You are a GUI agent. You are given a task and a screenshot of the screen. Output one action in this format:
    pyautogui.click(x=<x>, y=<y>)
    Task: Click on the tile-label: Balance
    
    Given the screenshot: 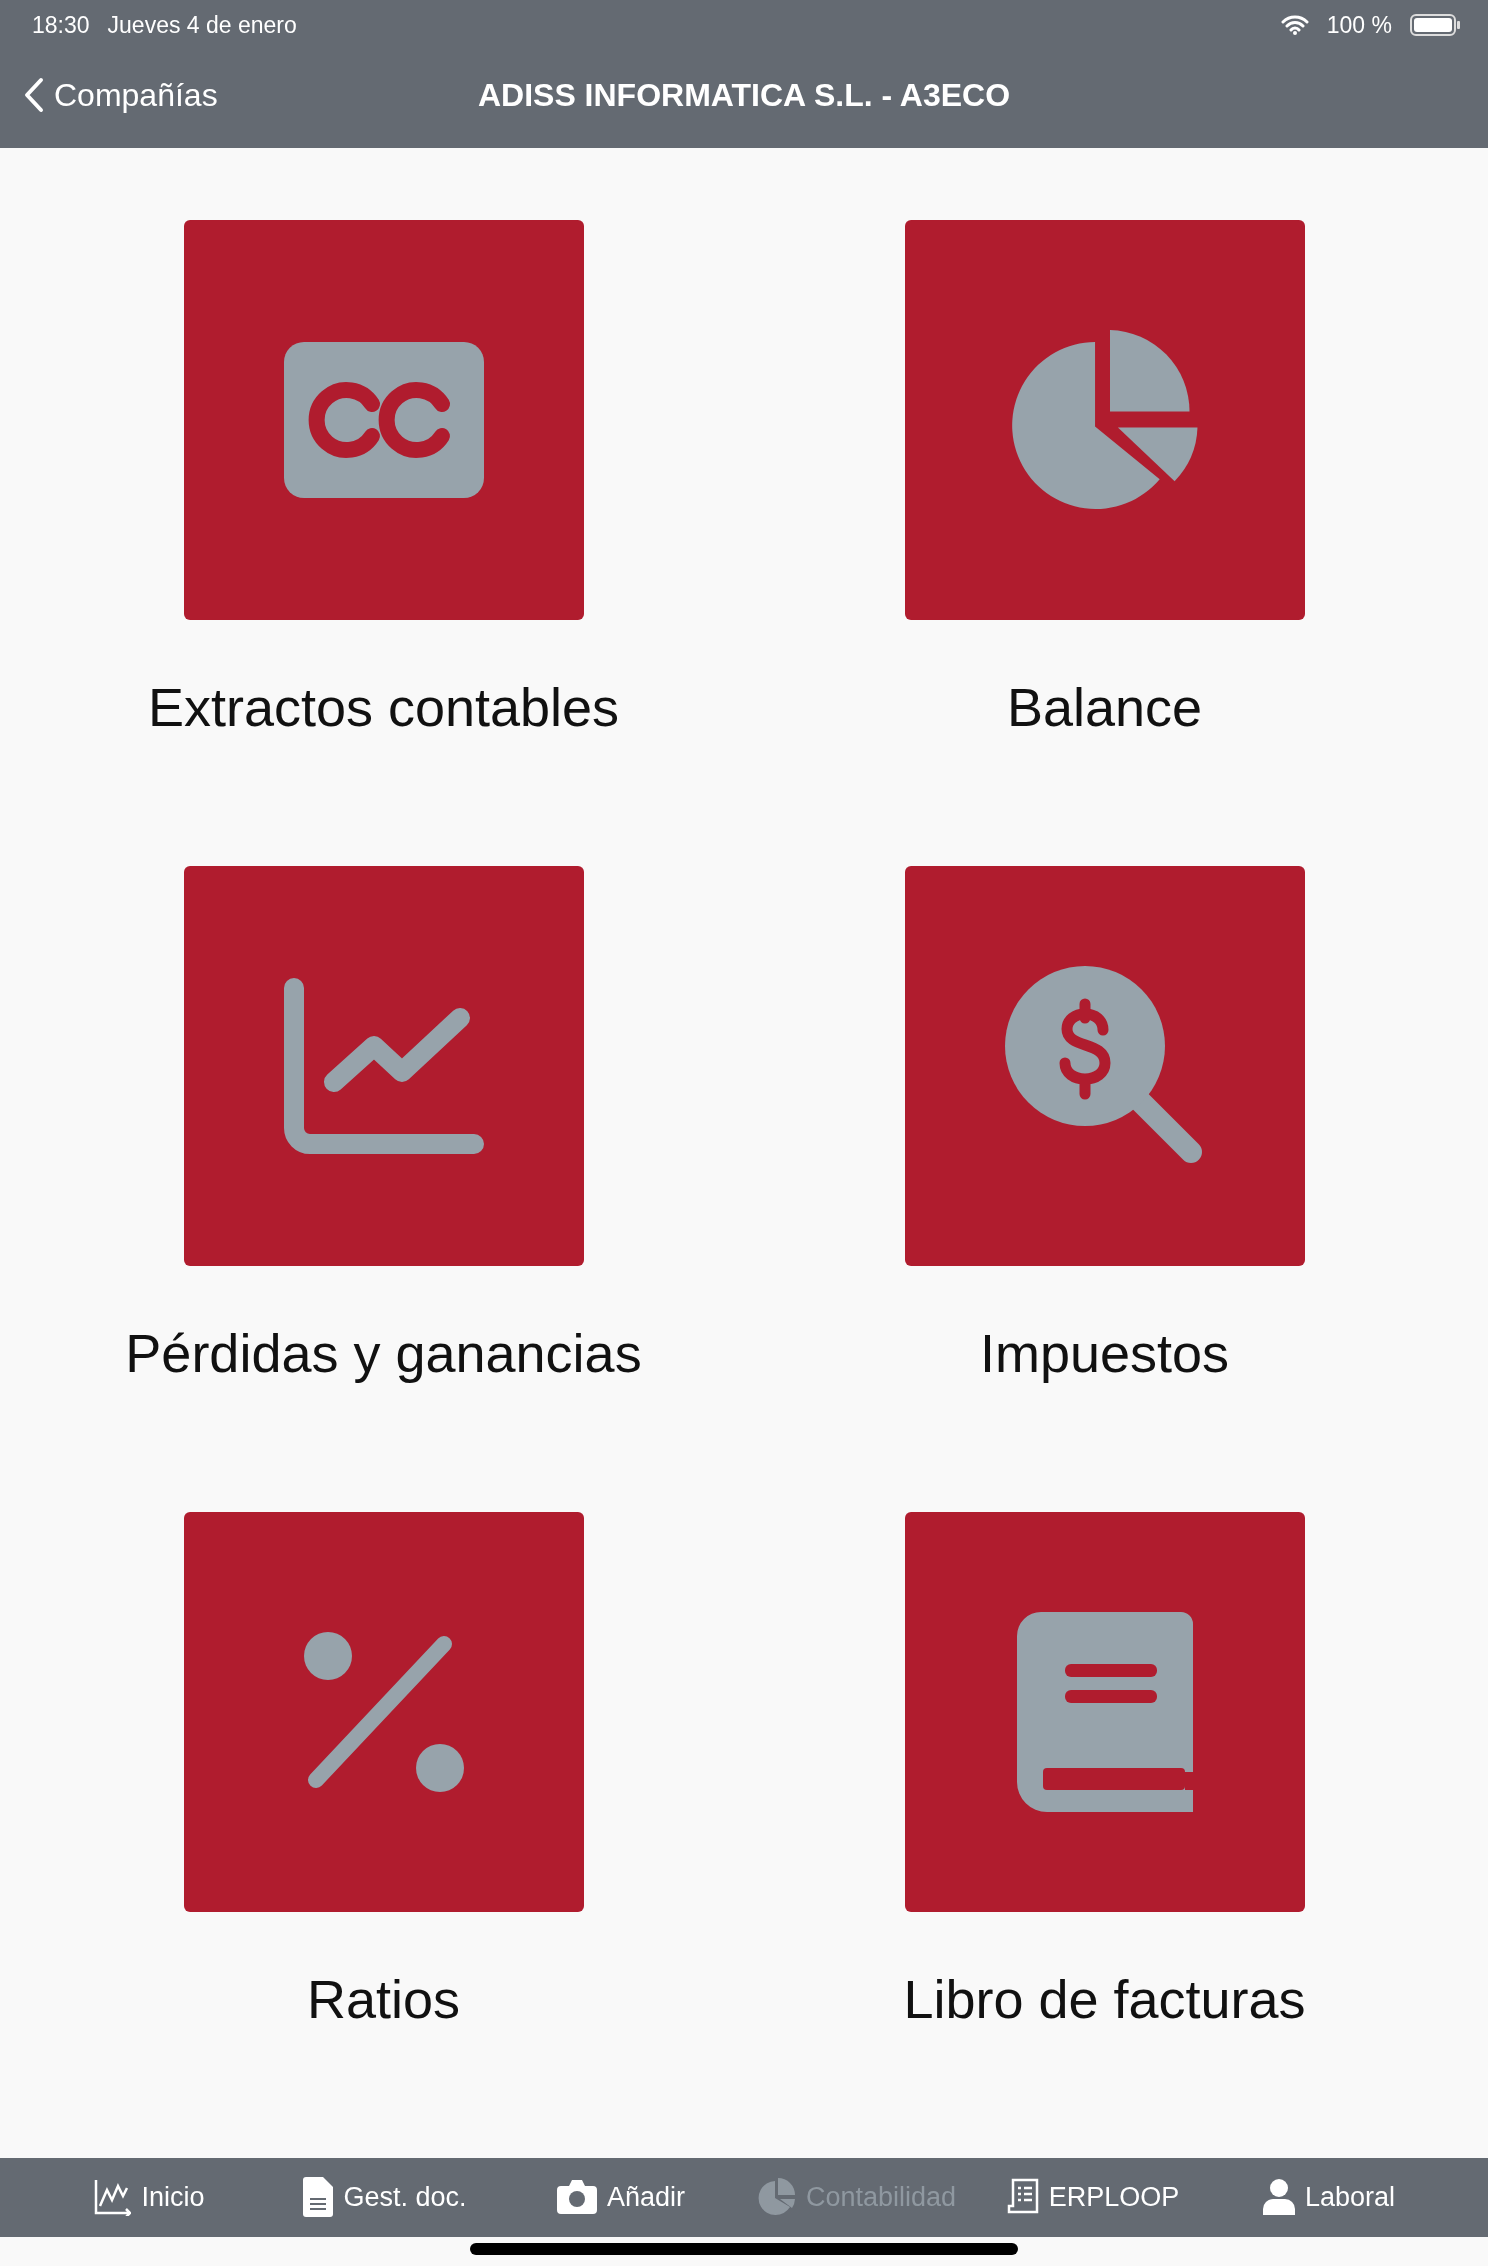 What is the action you would take?
    pyautogui.click(x=1104, y=707)
    